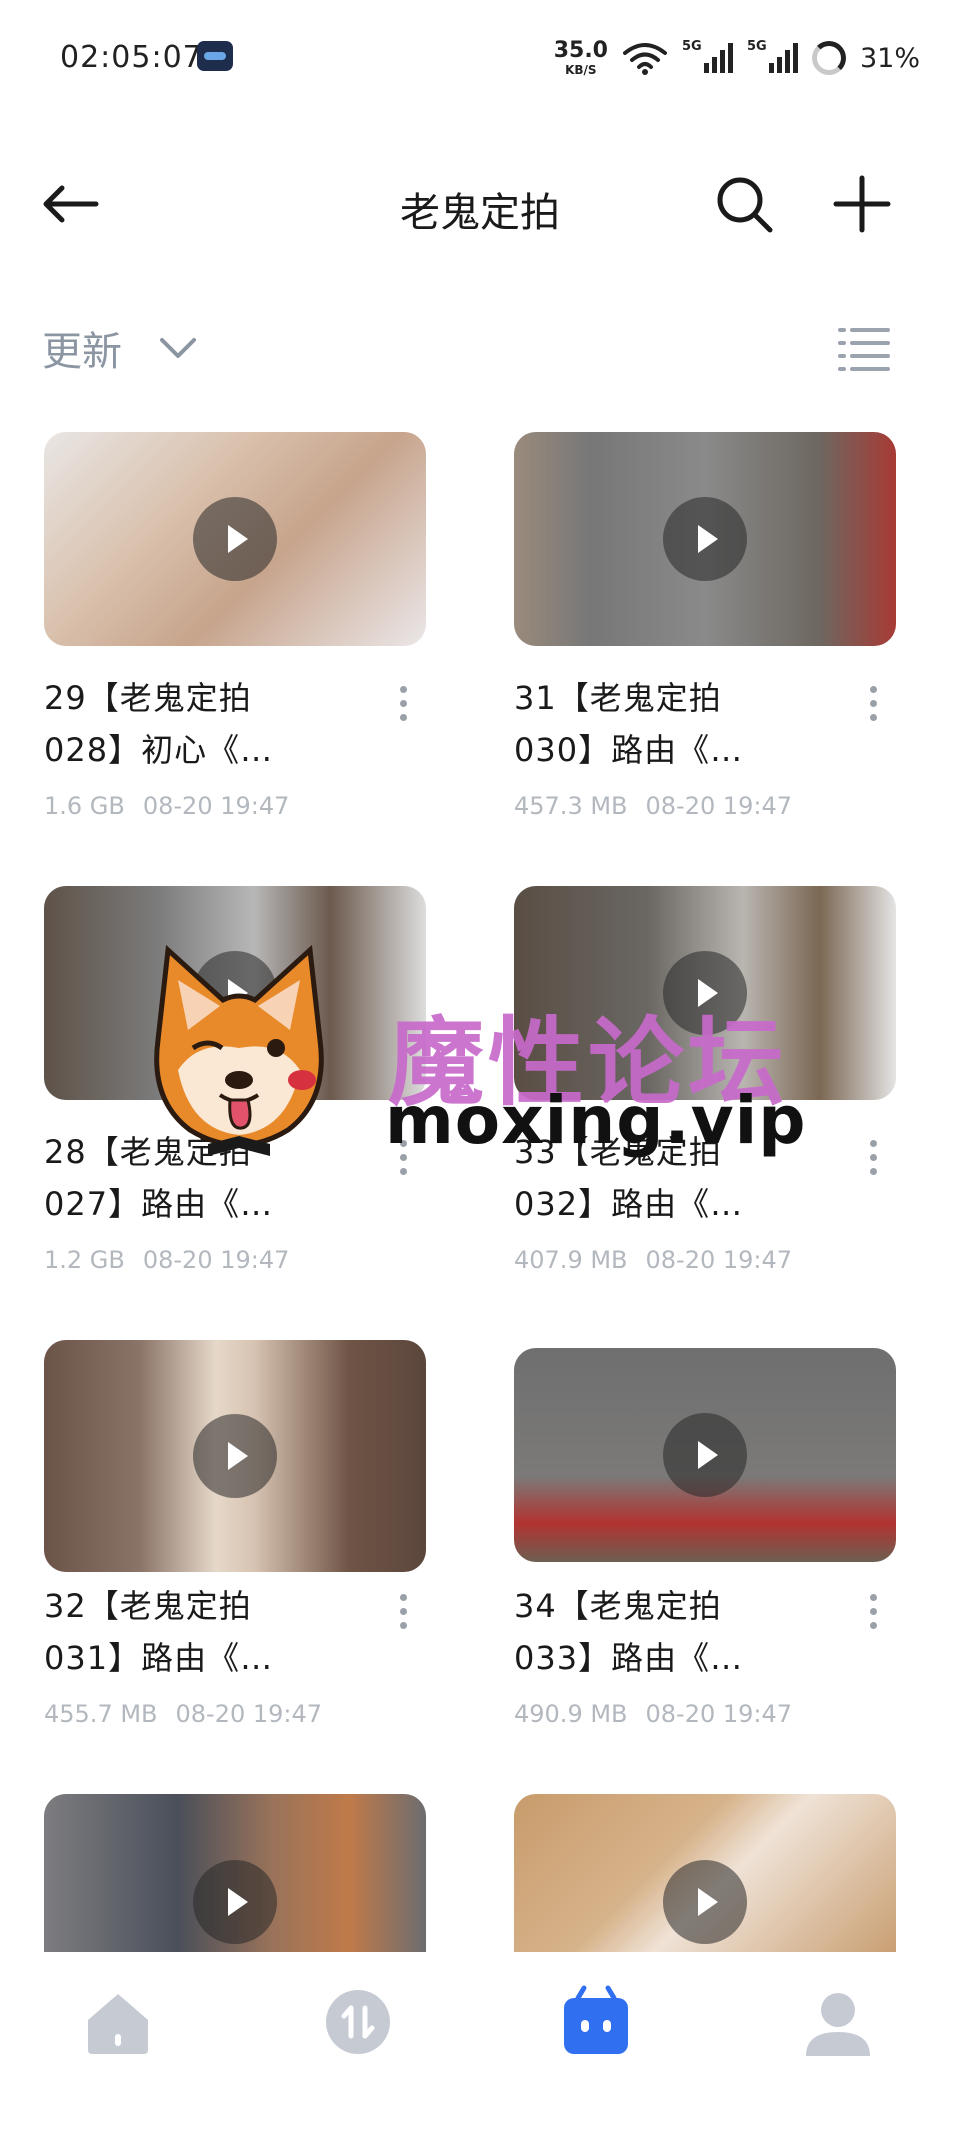 The image size is (960, 2146). I want to click on sort-label: 更新, so click(82, 352).